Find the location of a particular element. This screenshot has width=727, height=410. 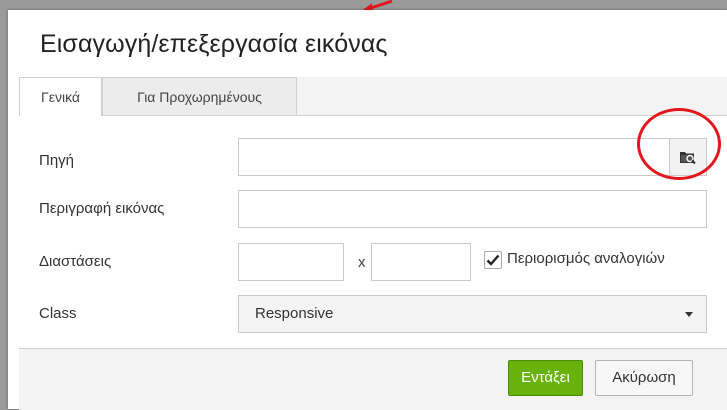

constrain-checkbox is located at coordinates (493, 260).